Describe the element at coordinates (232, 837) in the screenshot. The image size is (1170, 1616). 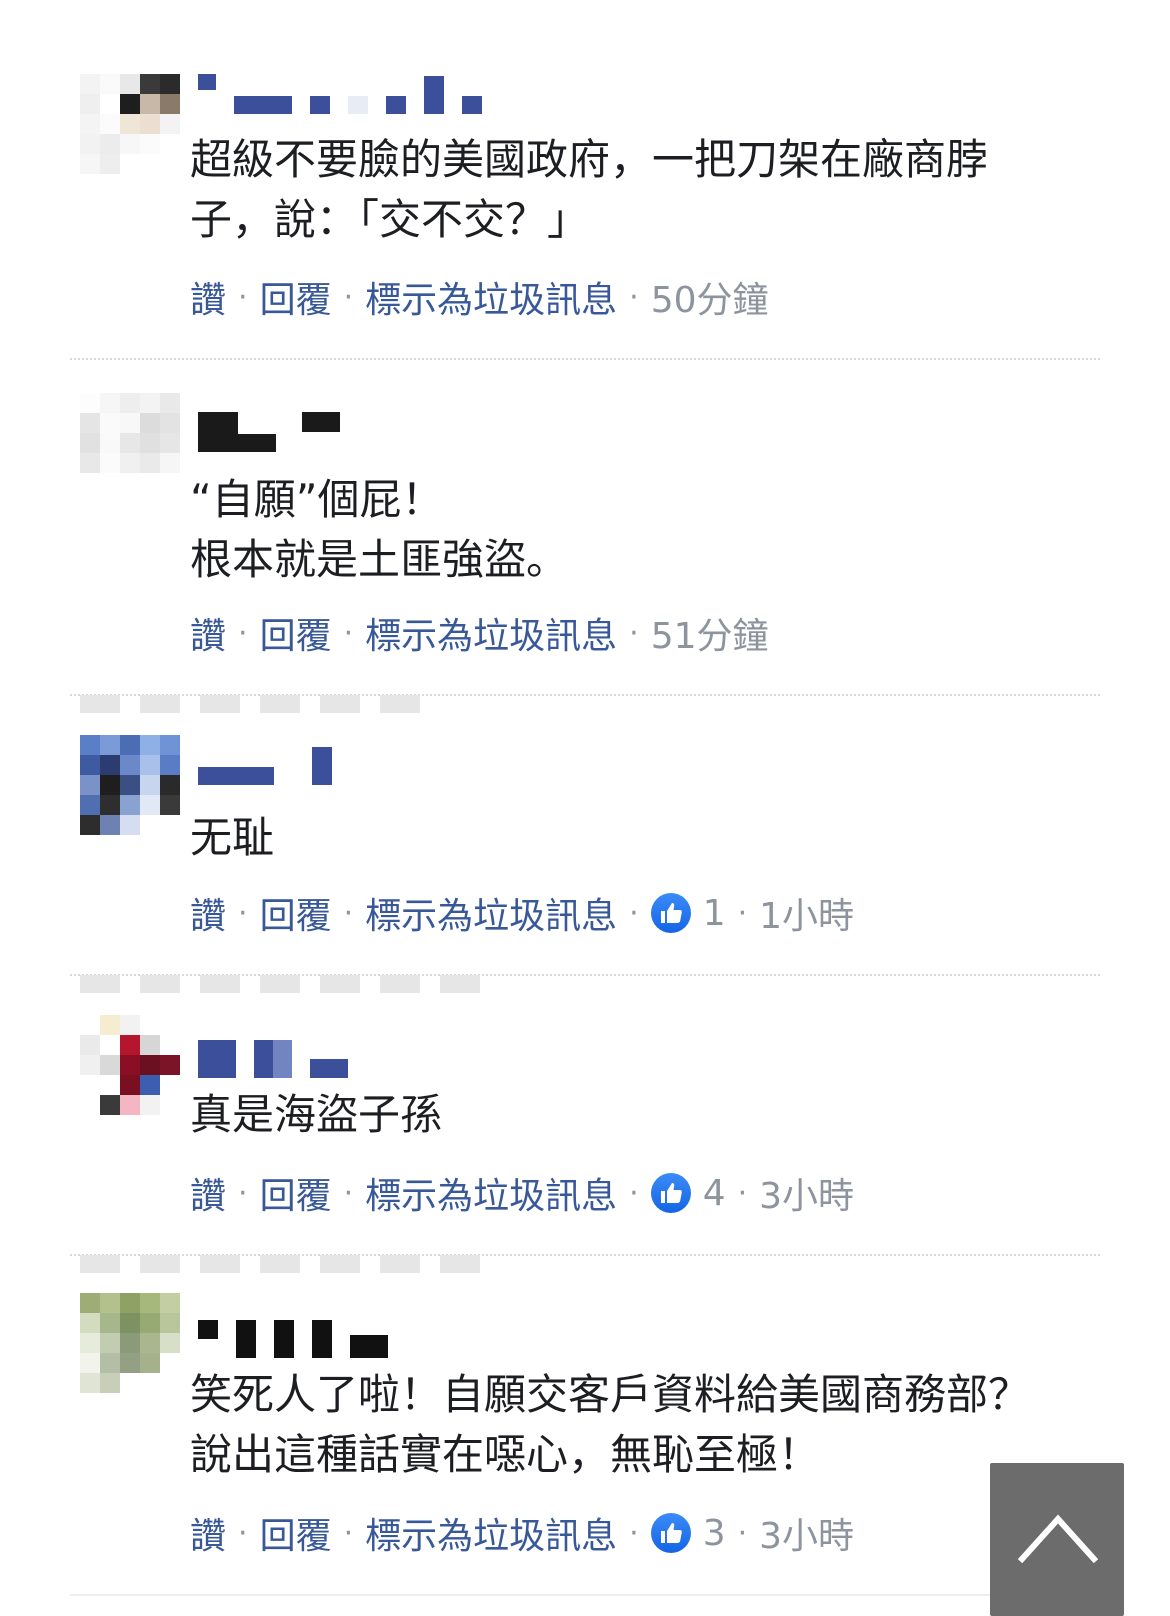
I see `comment-text: 无耻` at that location.